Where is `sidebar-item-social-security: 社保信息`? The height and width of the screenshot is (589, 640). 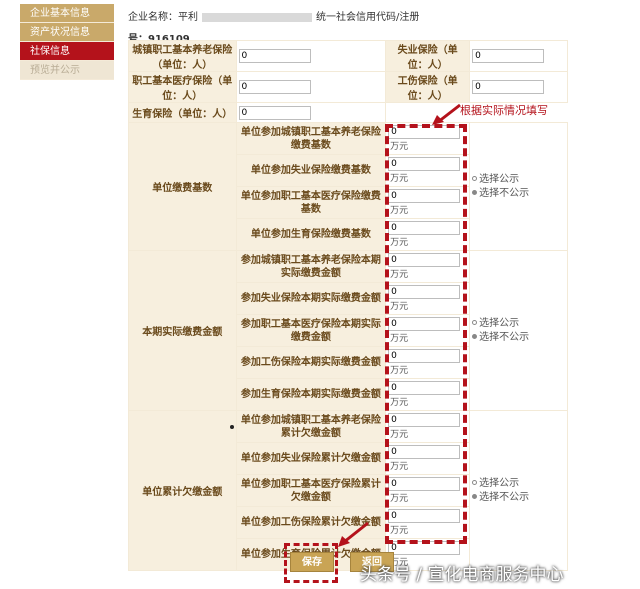
sidebar-item-social-security: 社保信息 is located at coordinates (67, 51).